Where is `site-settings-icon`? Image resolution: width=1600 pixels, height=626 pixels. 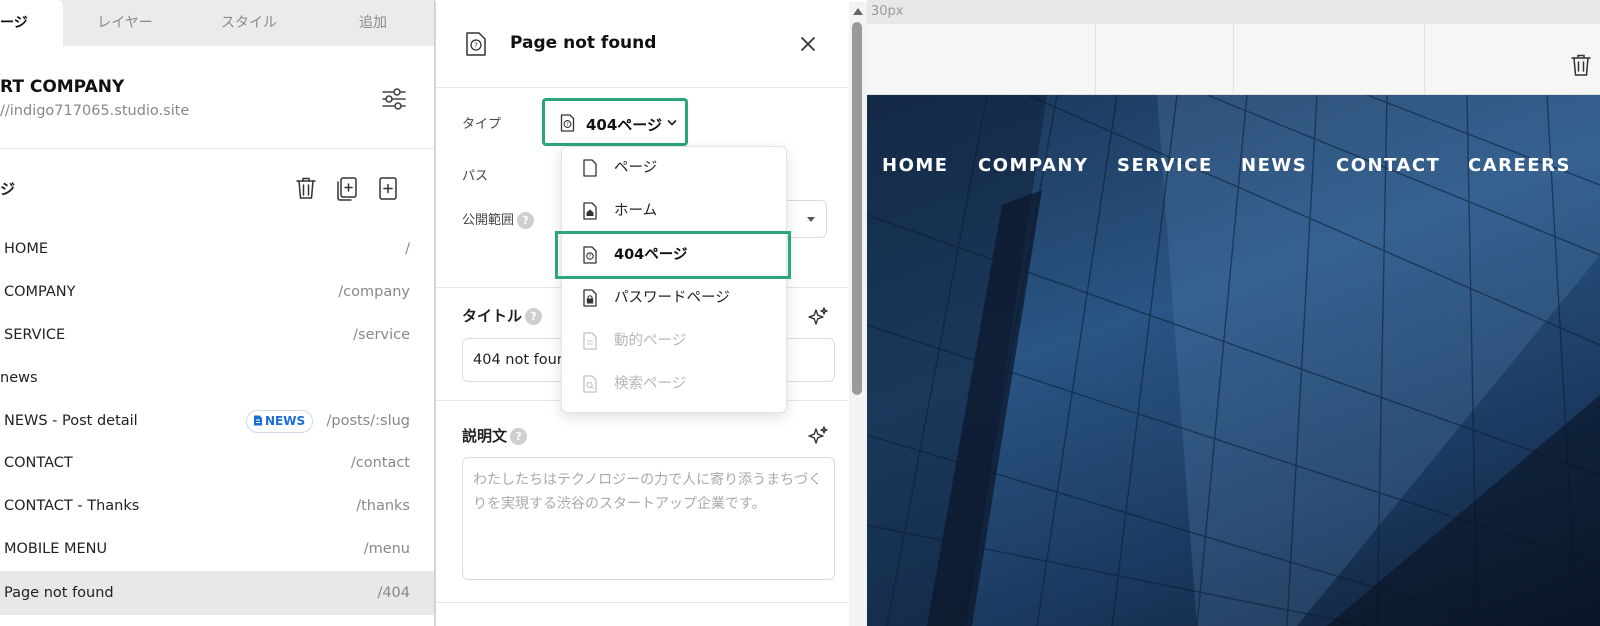 site-settings-icon is located at coordinates (394, 99).